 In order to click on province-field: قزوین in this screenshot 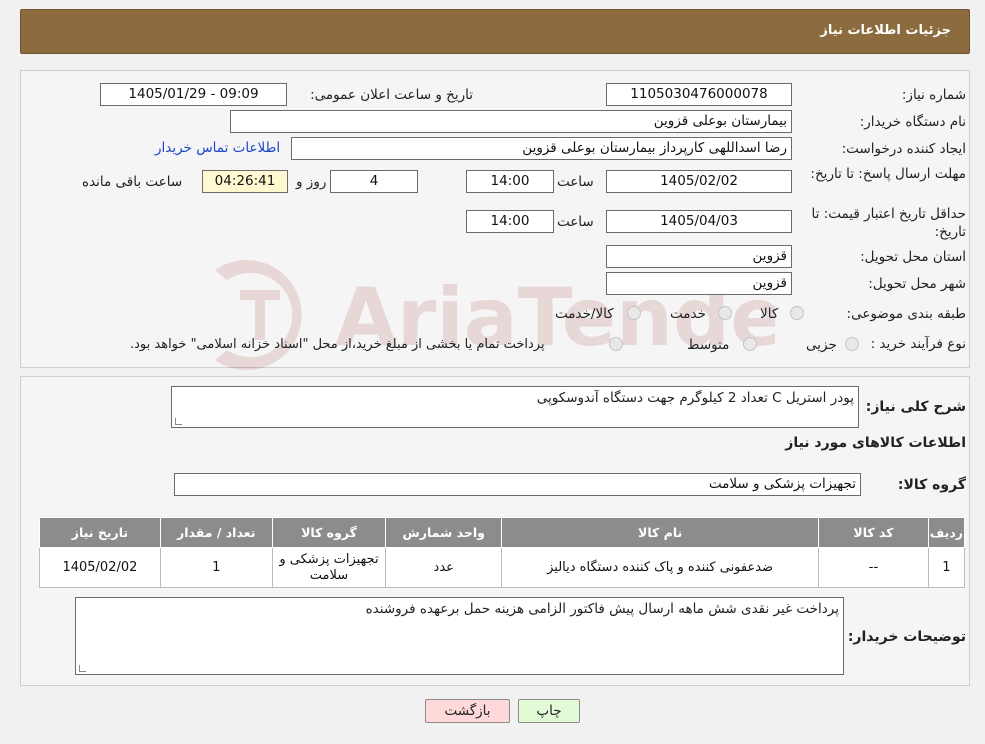, I will do `click(699, 256)`.